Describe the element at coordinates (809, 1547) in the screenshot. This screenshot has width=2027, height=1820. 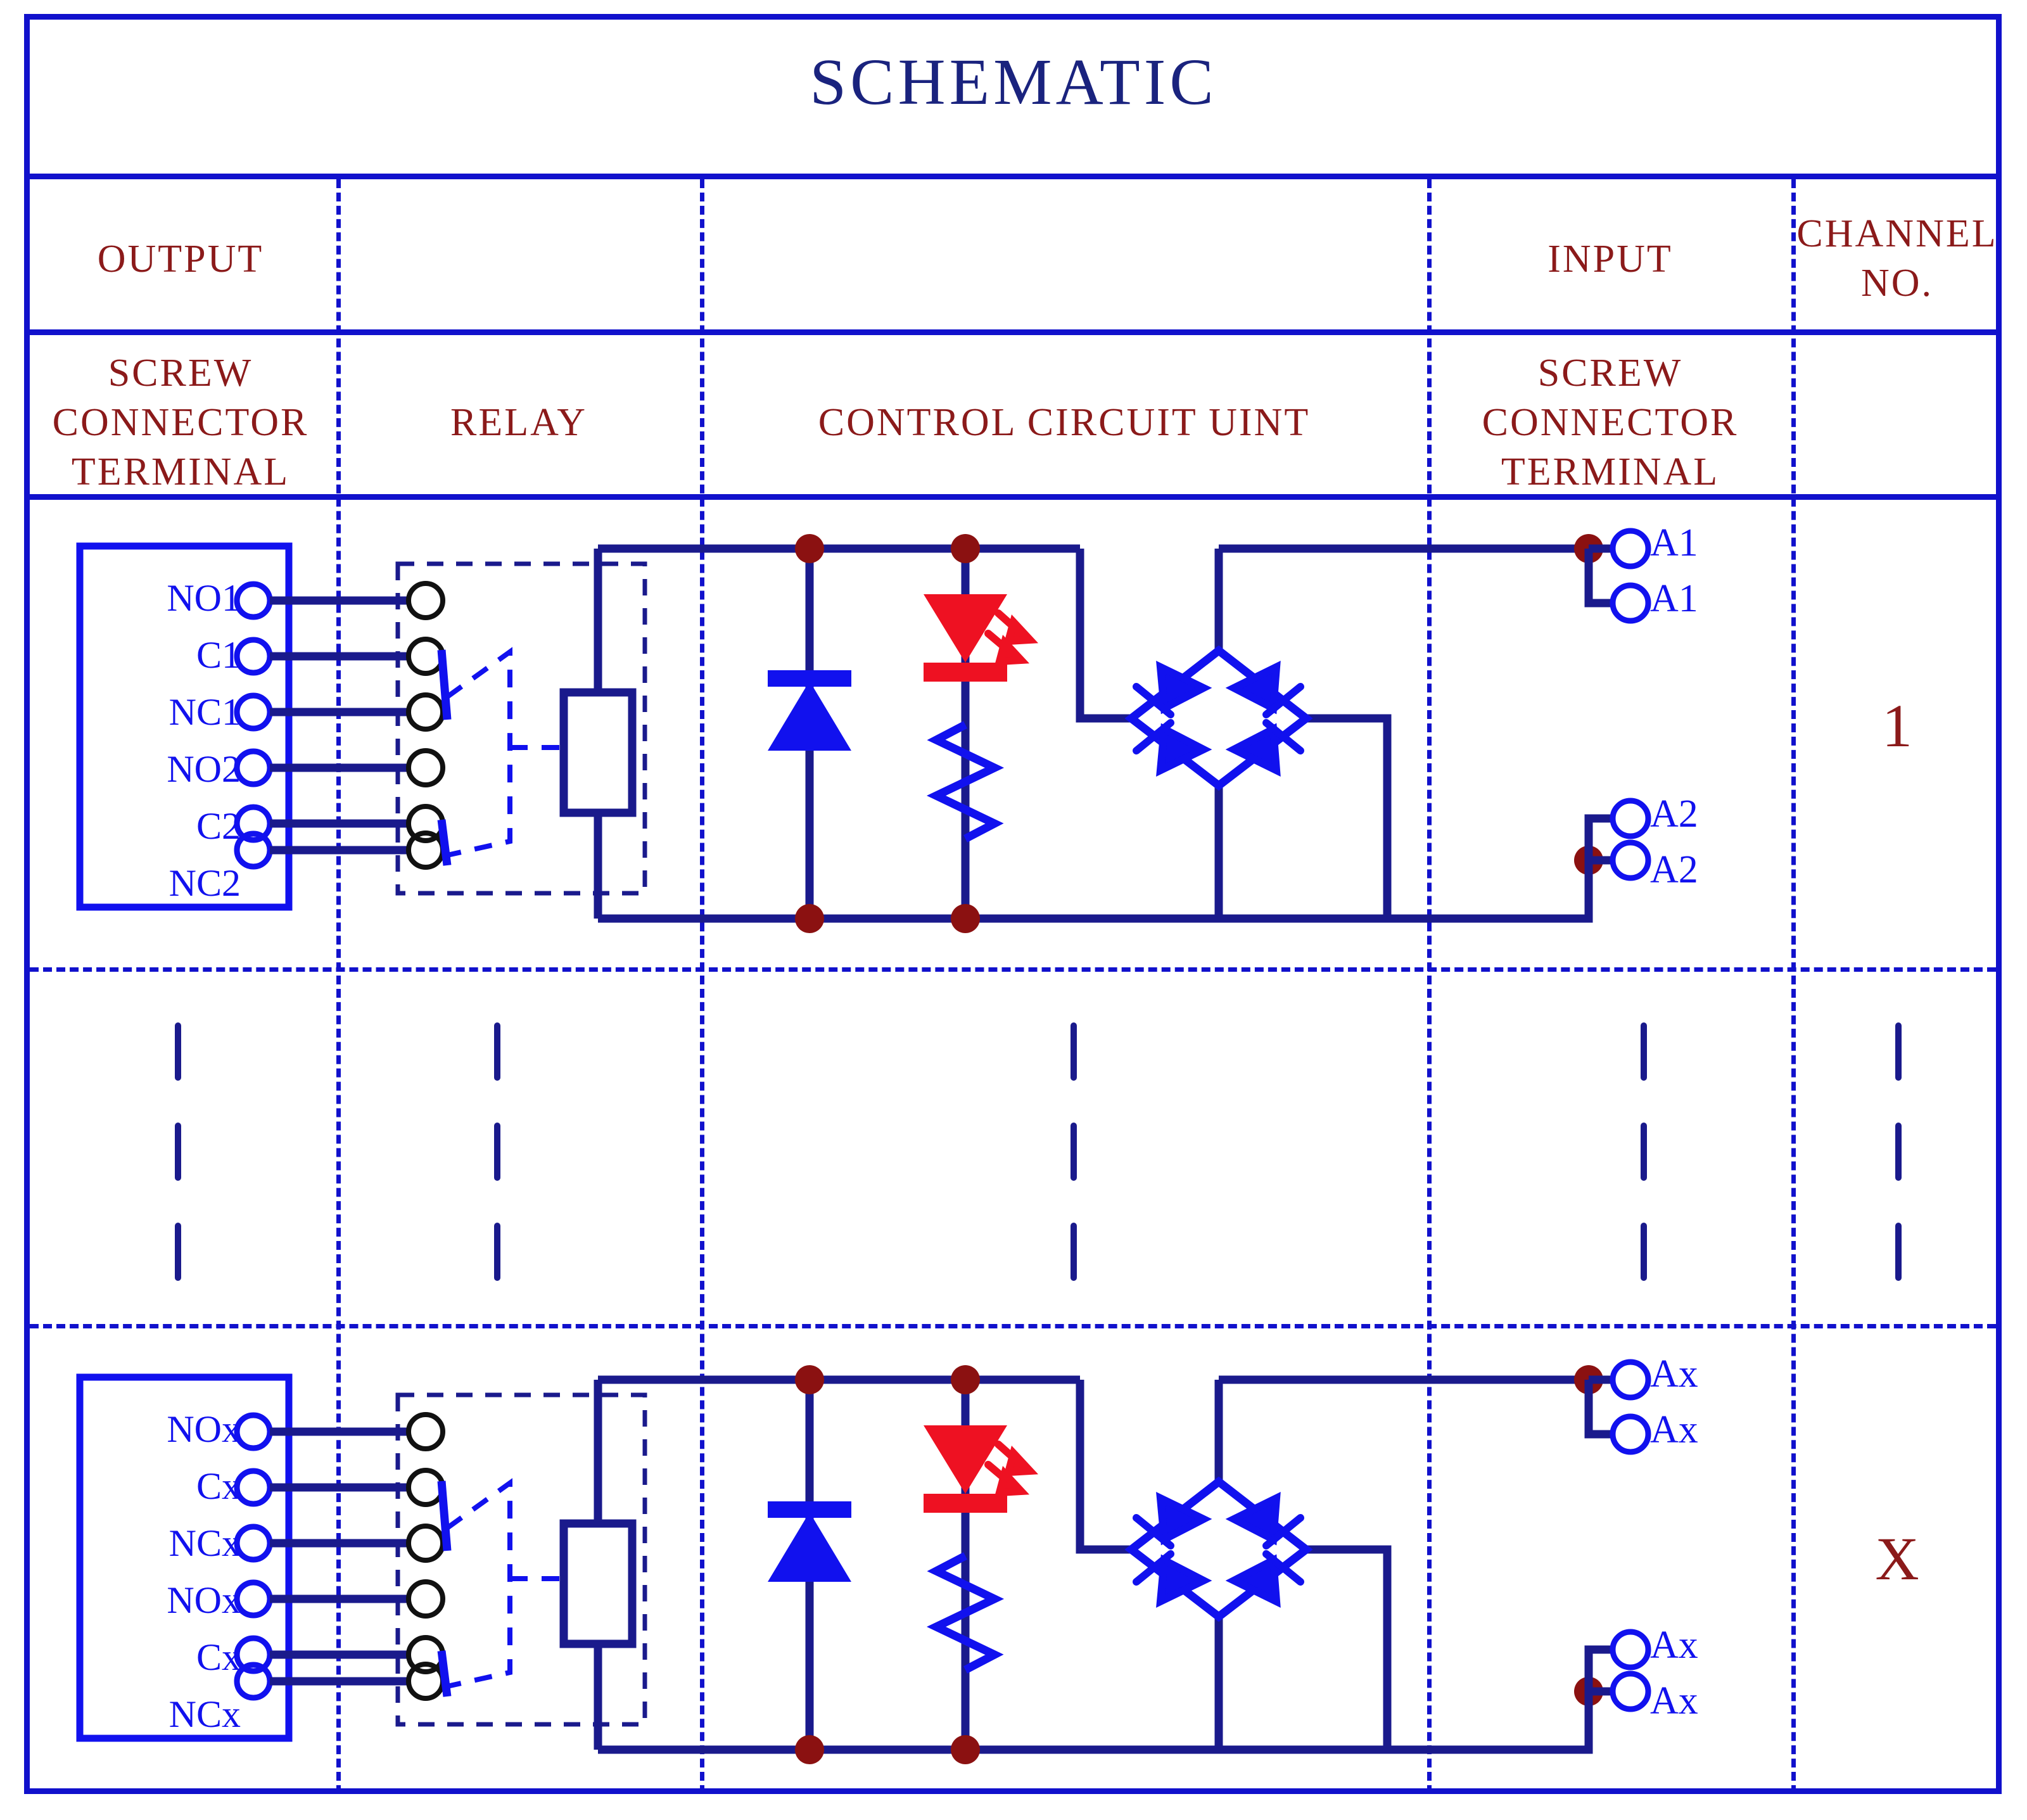
I see `flyback-diode-row2` at that location.